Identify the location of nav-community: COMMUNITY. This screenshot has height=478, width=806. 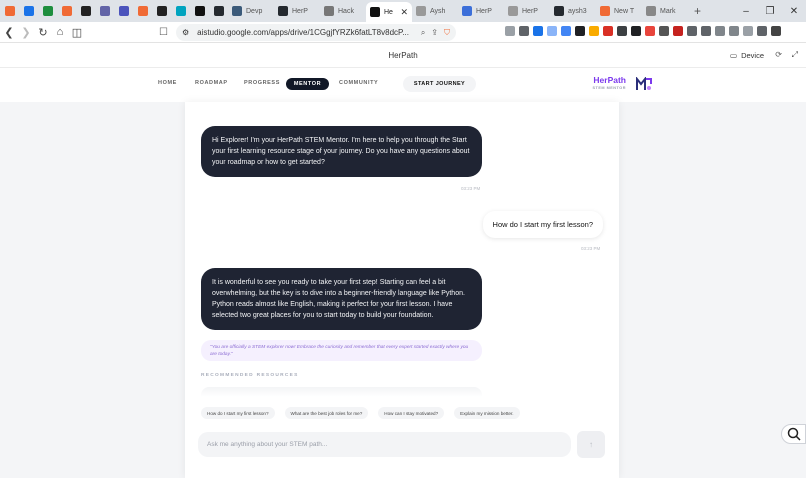
(358, 83).